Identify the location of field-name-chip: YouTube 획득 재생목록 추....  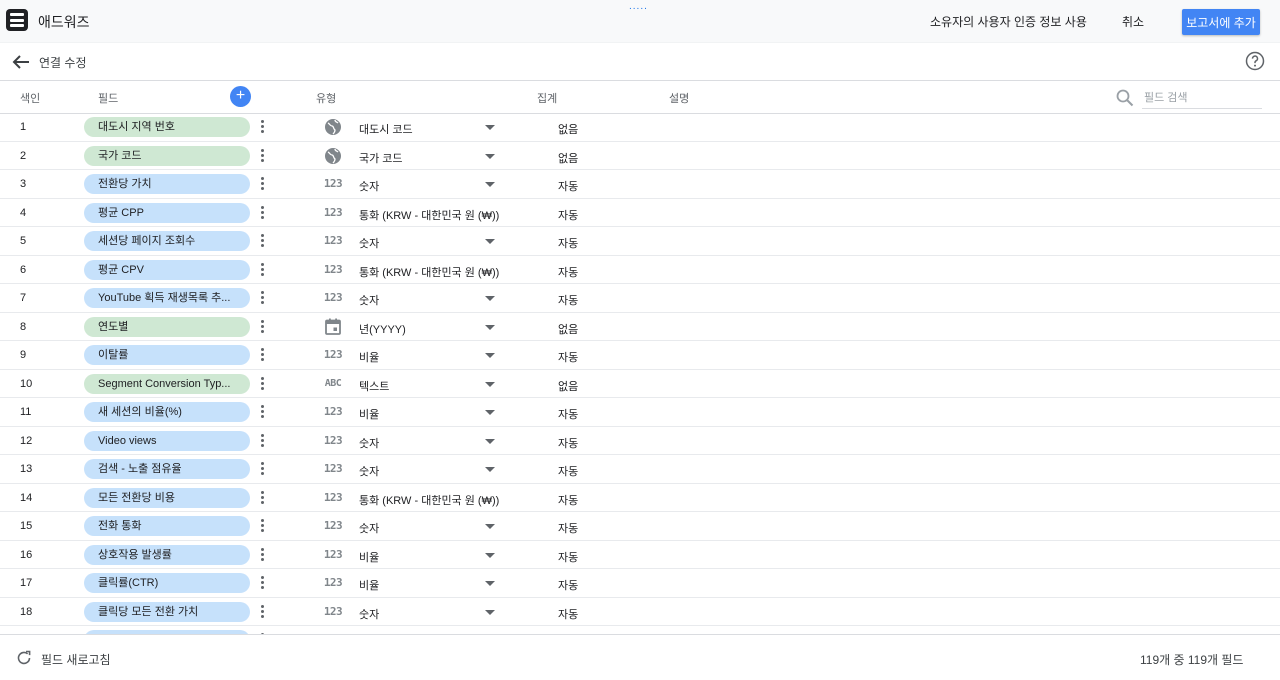
(167, 298).